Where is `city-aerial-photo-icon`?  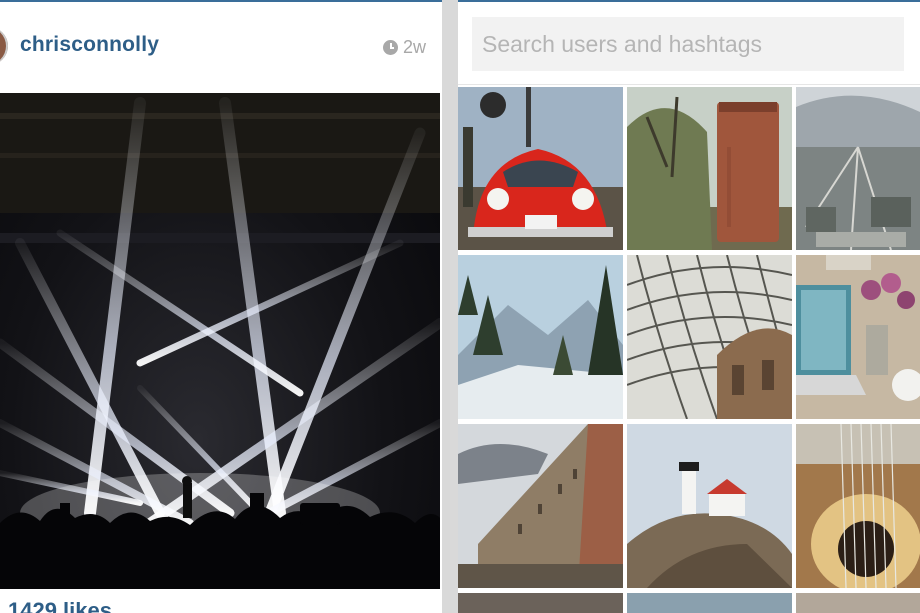
city-aerial-photo-icon is located at coordinates (858, 168).